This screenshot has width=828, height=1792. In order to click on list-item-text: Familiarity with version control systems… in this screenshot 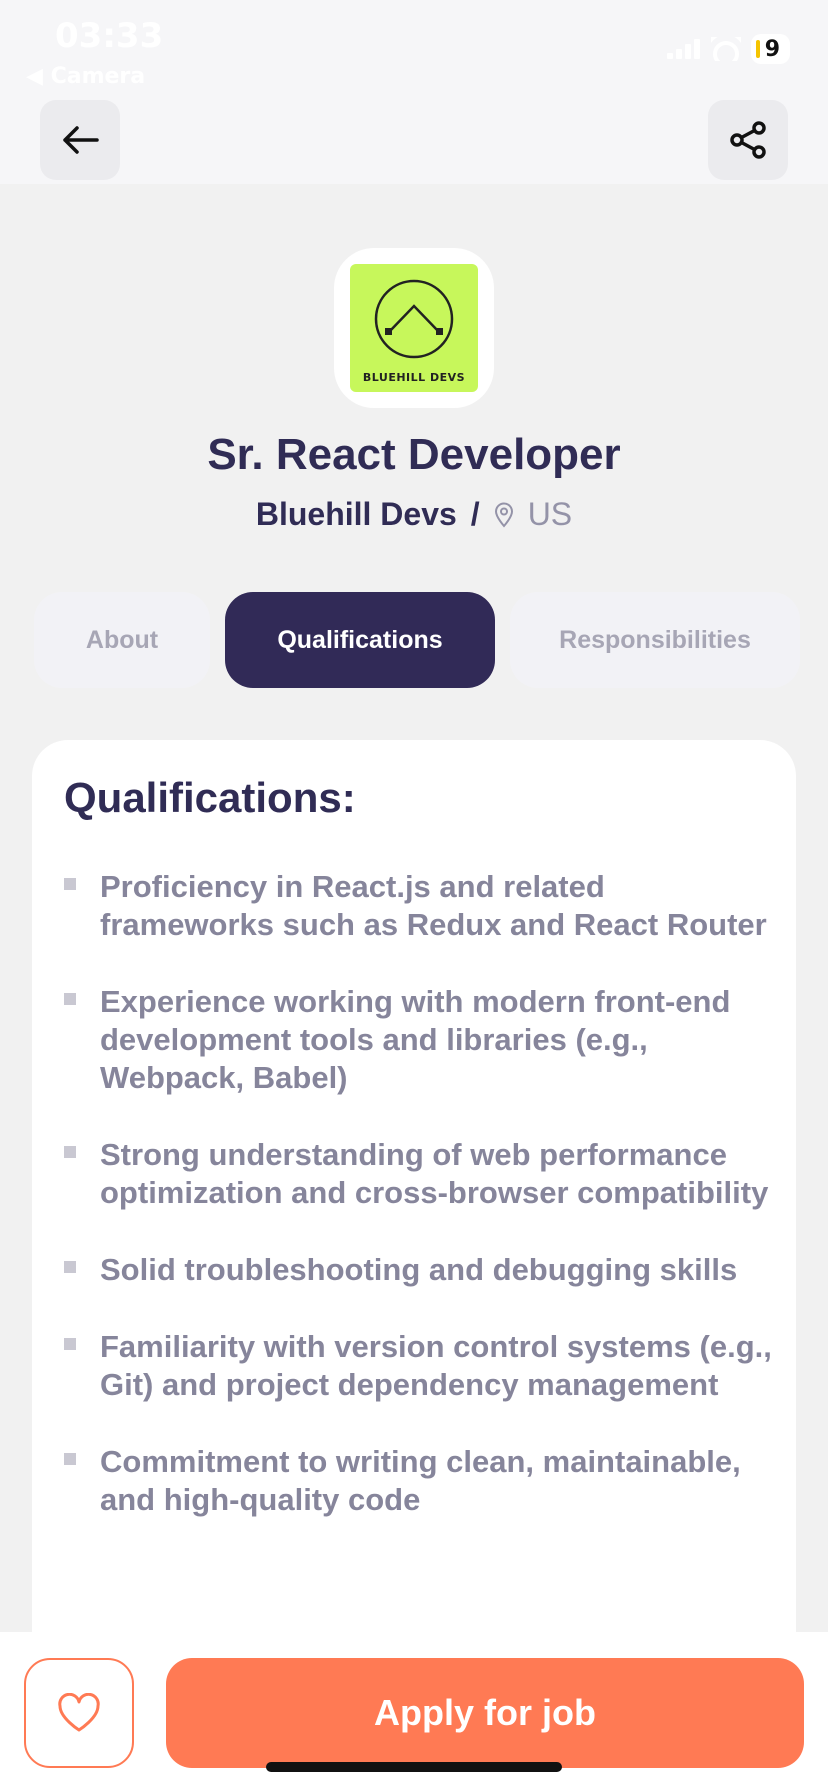, I will do `click(436, 1365)`.